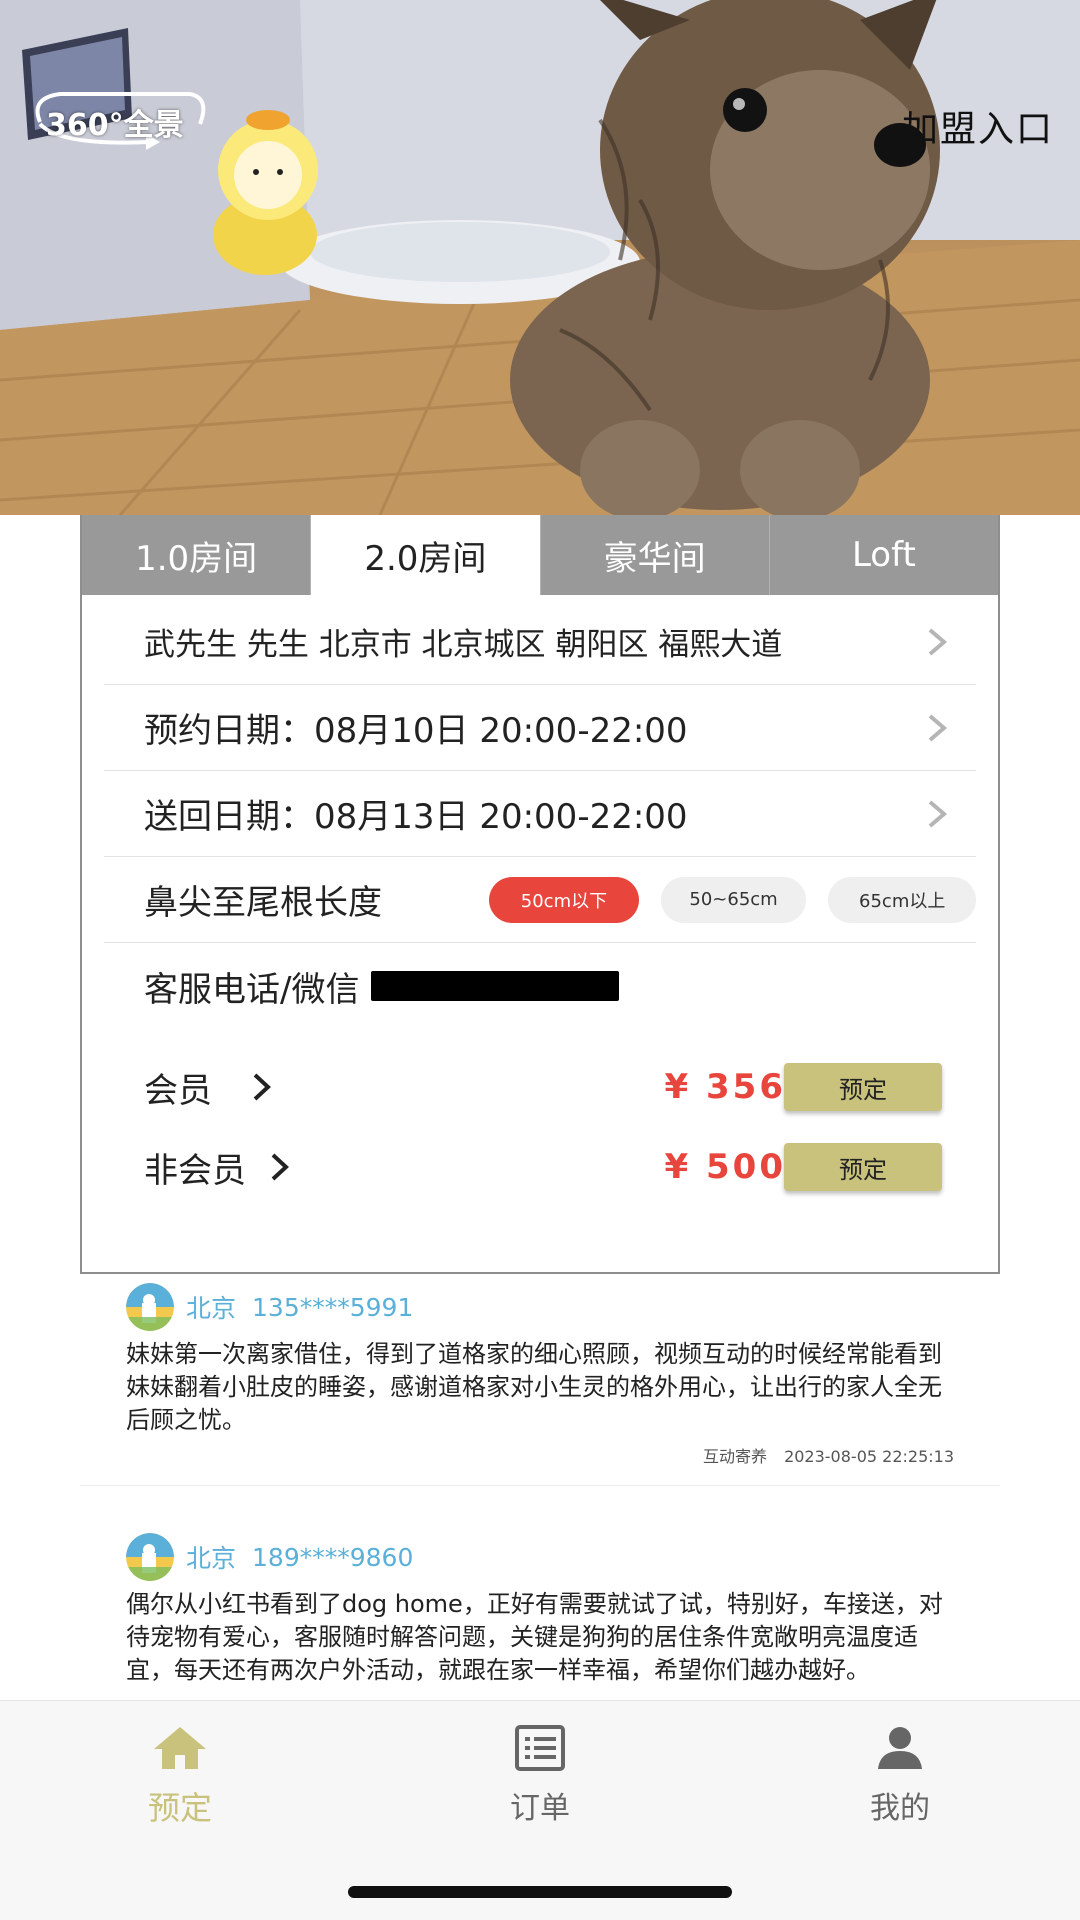 This screenshot has width=1080, height=1920. Describe the element at coordinates (540, 1748) in the screenshot. I see `order-list-icon` at that location.